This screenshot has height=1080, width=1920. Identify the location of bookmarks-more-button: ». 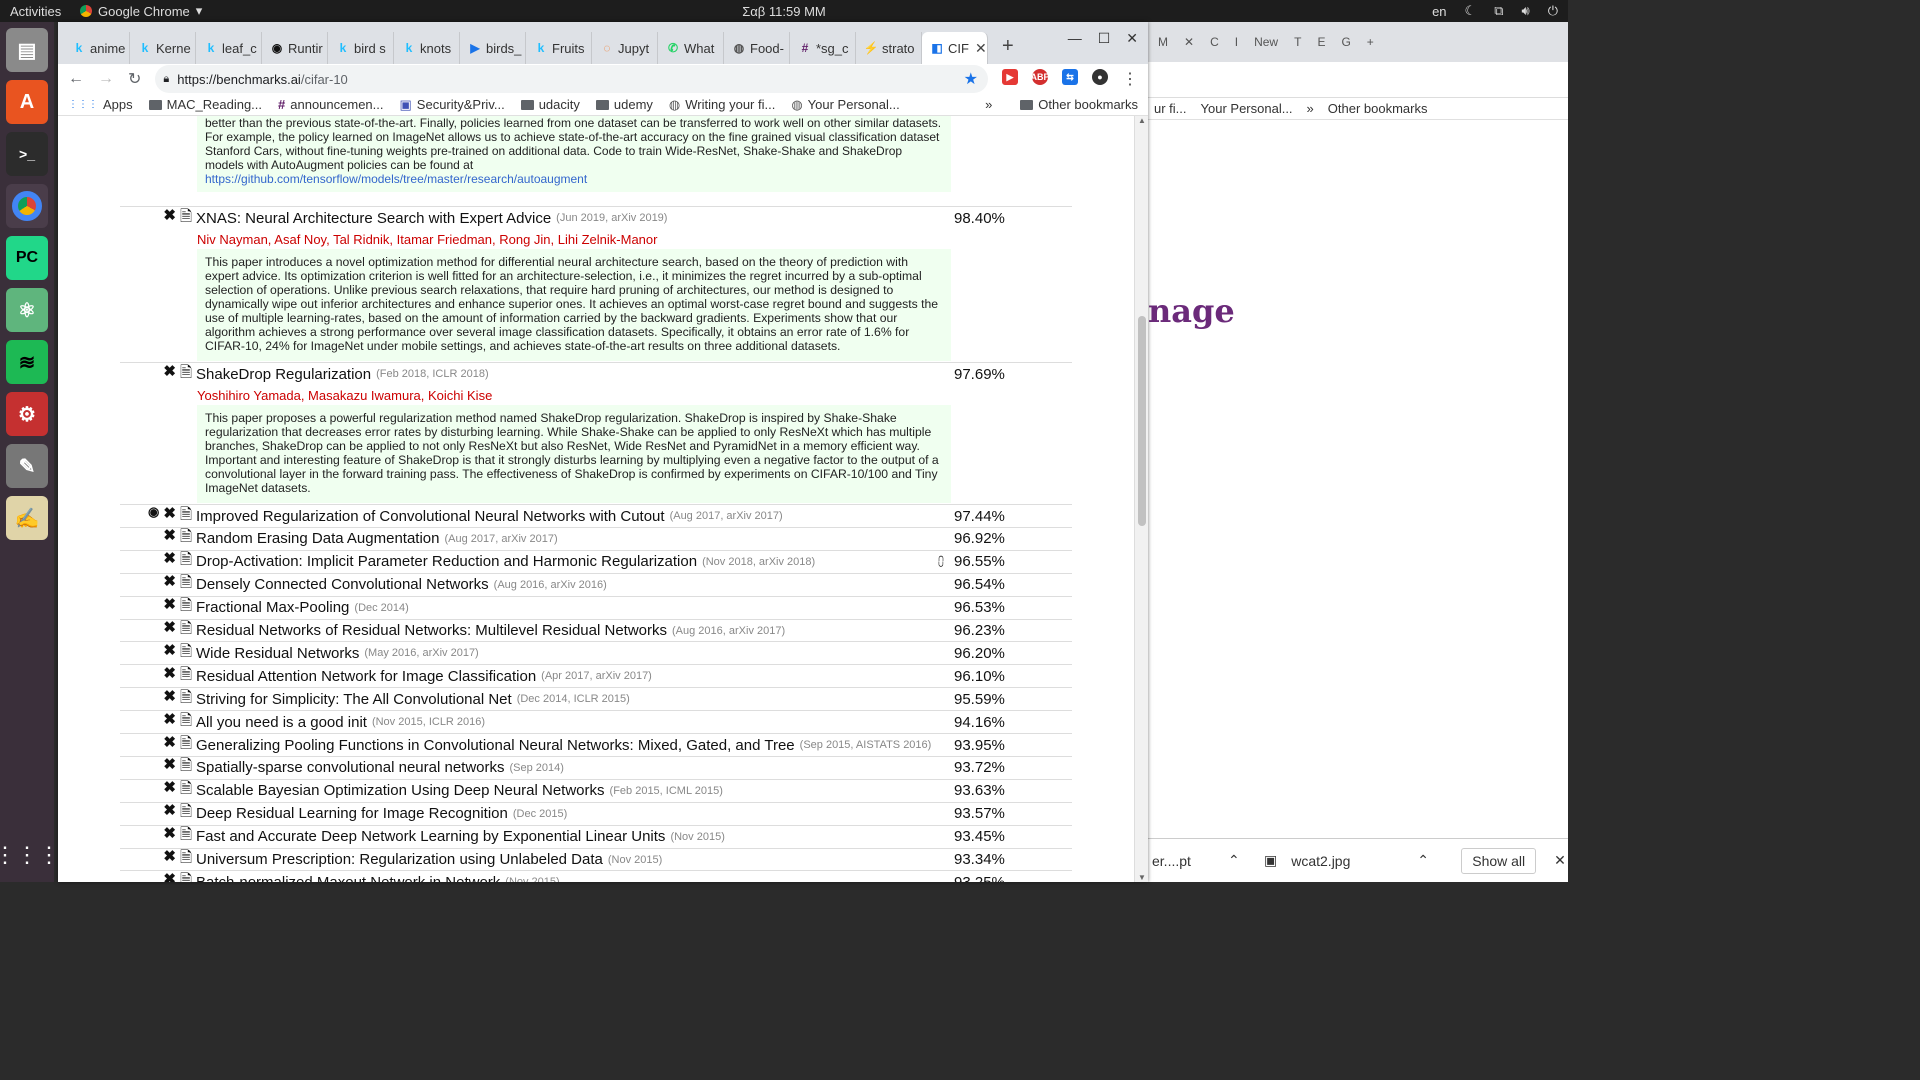
(988, 104).